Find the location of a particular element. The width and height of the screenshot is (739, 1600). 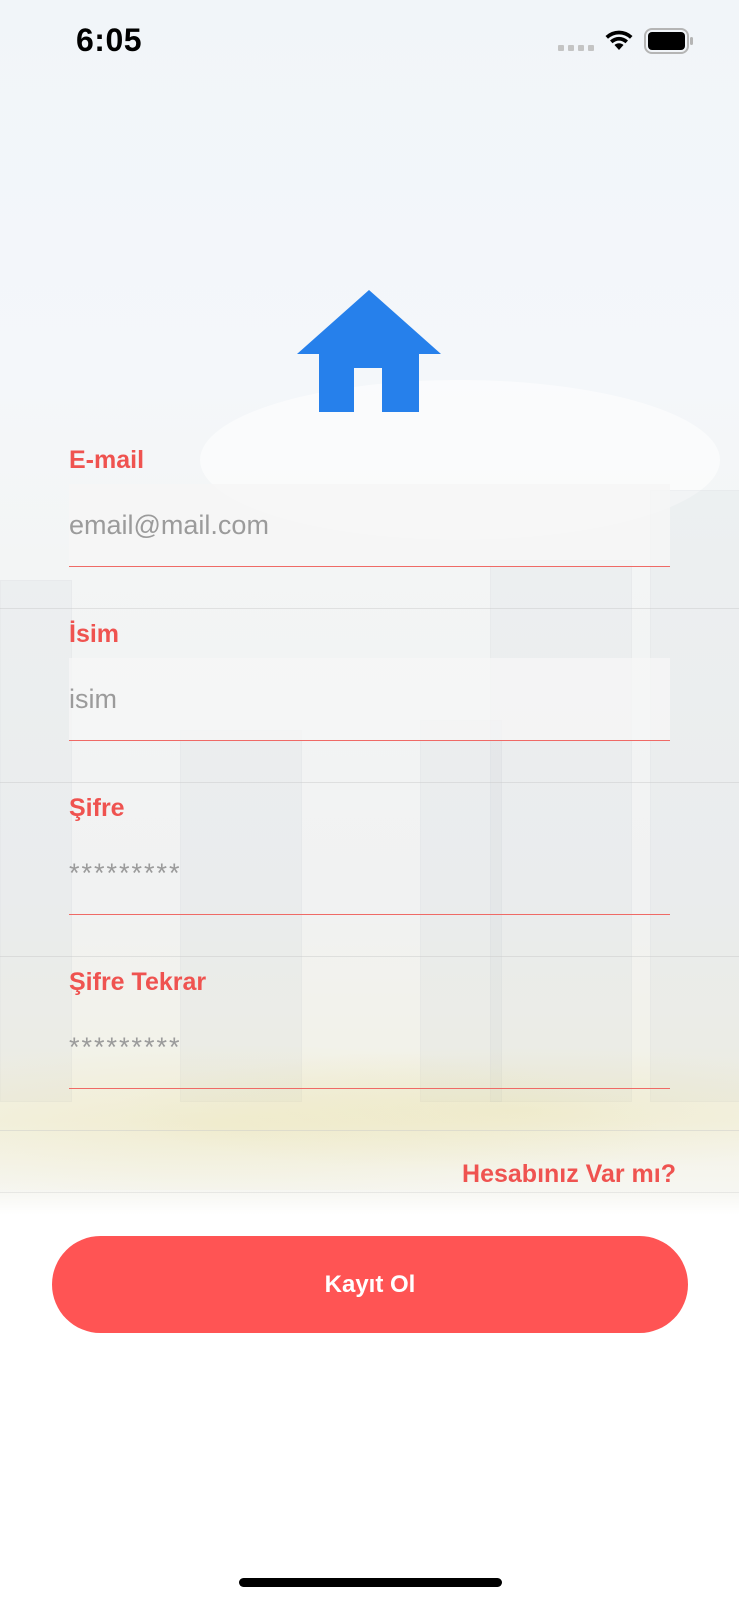

password-label: Şifre is located at coordinates (97, 808).